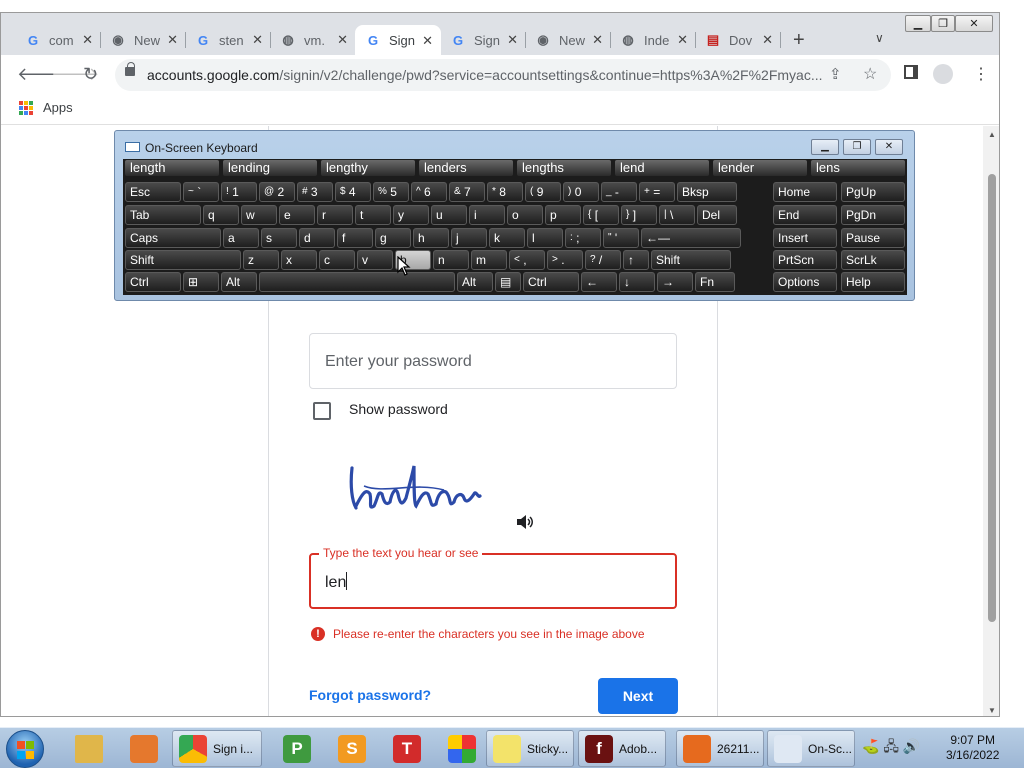  What do you see at coordinates (201, 282) in the screenshot?
I see `key-: ⊞` at bounding box center [201, 282].